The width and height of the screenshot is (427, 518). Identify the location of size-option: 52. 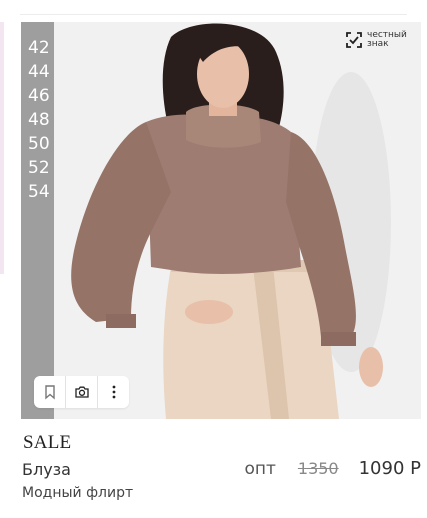
(37, 168).